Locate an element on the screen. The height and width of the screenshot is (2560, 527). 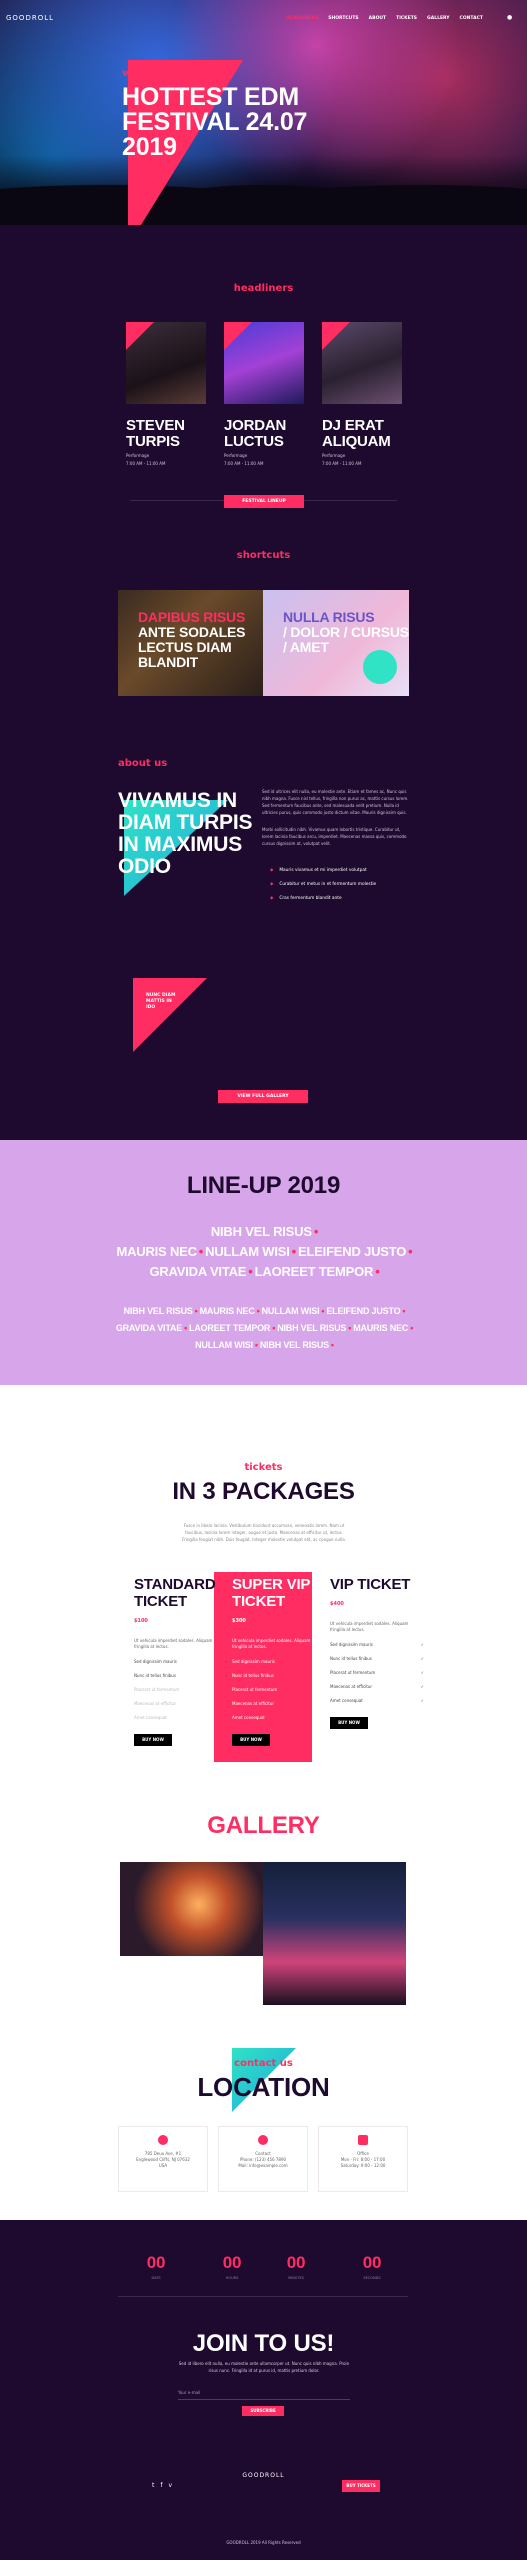
nav-gallery: GALLERY is located at coordinates (438, 18).